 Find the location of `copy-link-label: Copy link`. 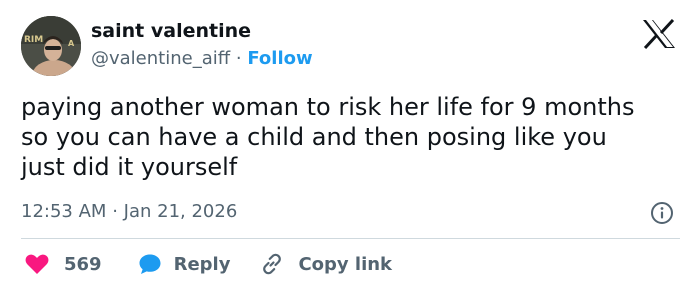

copy-link-label: Copy link is located at coordinates (345, 264).